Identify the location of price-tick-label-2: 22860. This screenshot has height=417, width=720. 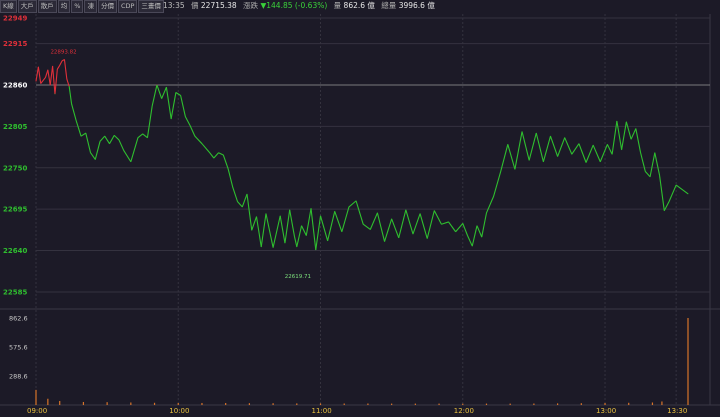
(15, 85).